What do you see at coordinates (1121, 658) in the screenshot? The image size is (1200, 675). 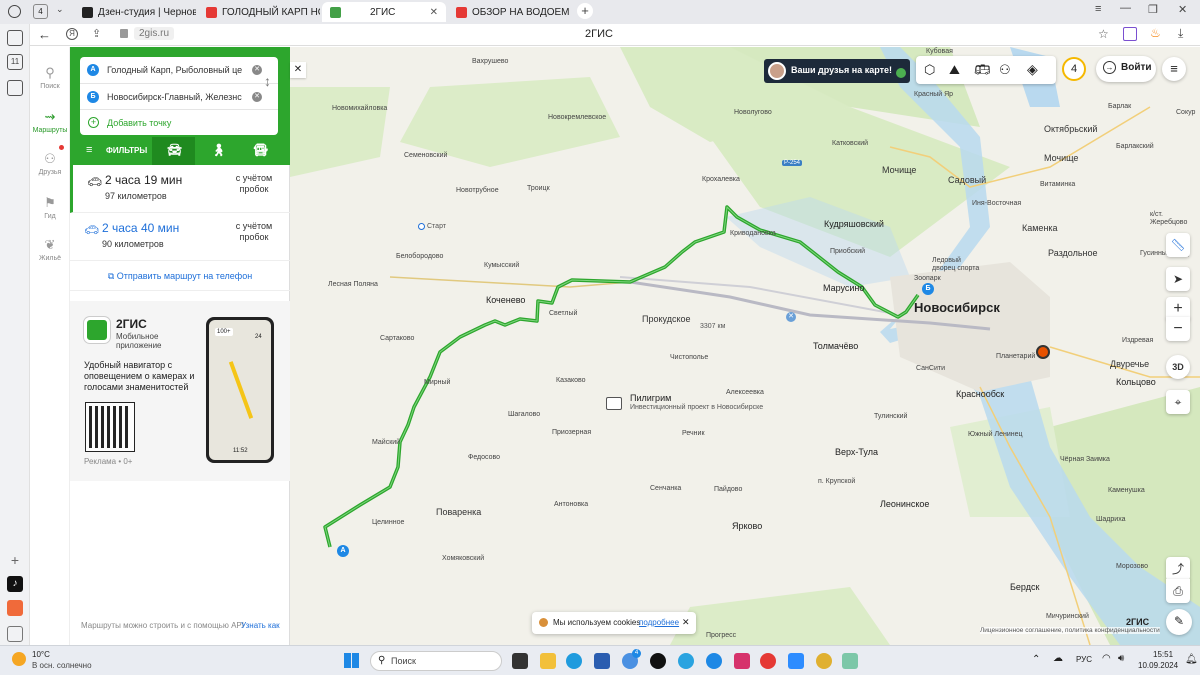 I see `volume-icon: 🔊︎` at bounding box center [1121, 658].